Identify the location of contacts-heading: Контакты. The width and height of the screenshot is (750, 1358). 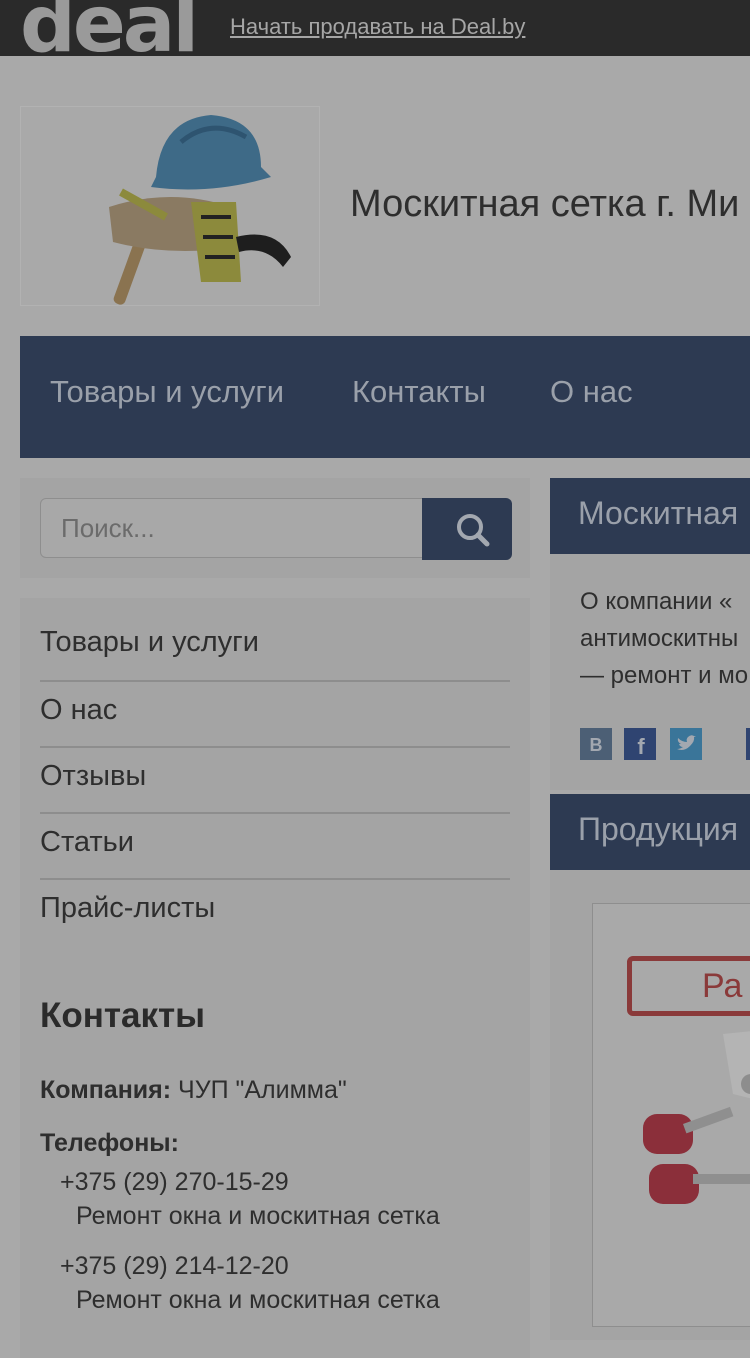
(123, 1015).